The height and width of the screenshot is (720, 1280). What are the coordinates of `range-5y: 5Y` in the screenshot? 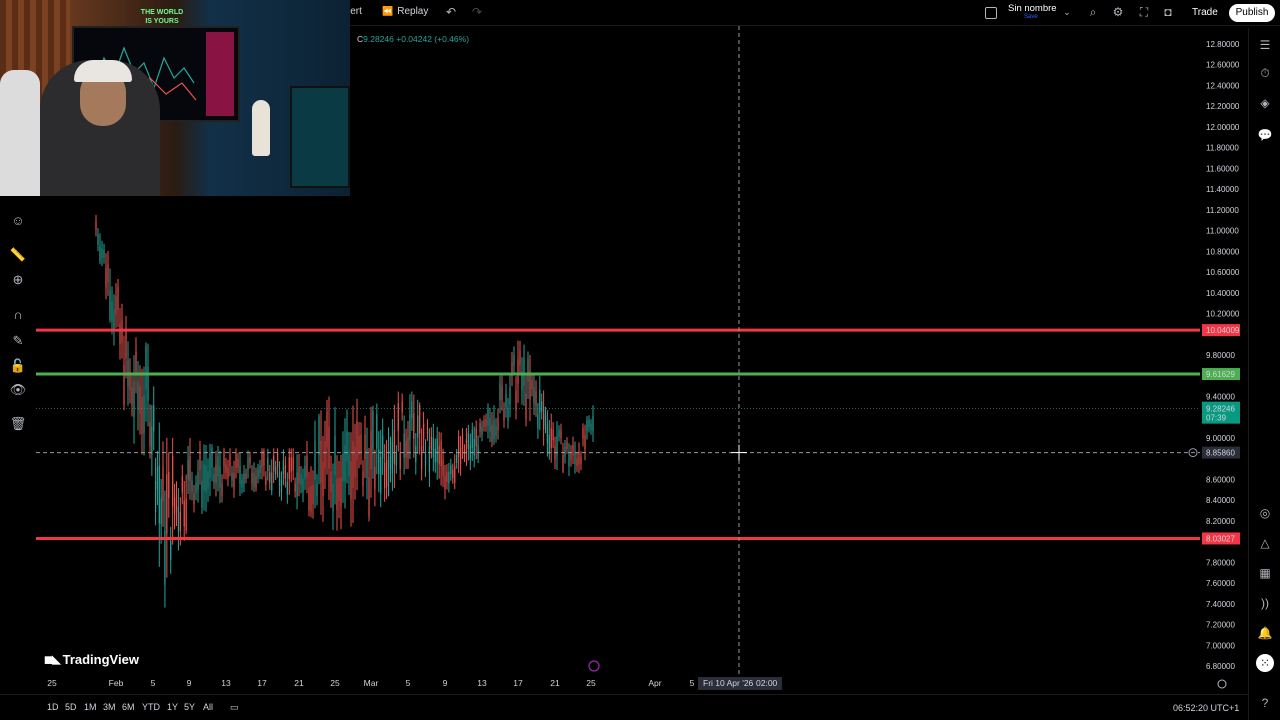 It's located at (189, 707).